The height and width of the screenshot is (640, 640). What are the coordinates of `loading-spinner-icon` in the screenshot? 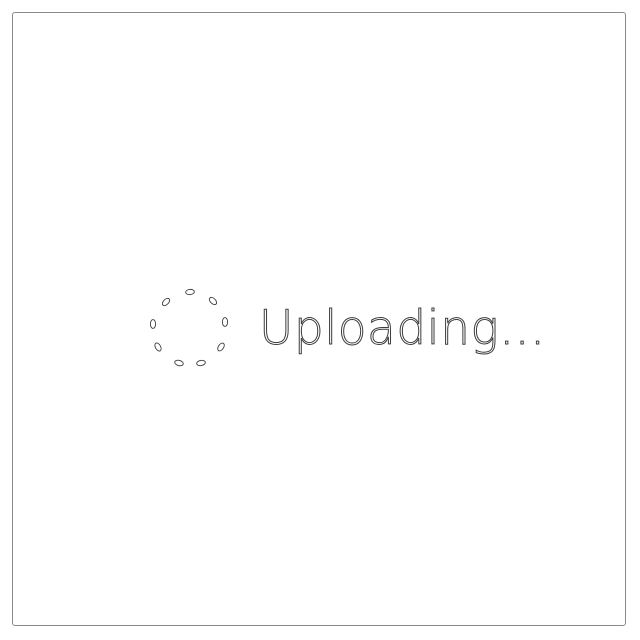 It's located at (189, 327).